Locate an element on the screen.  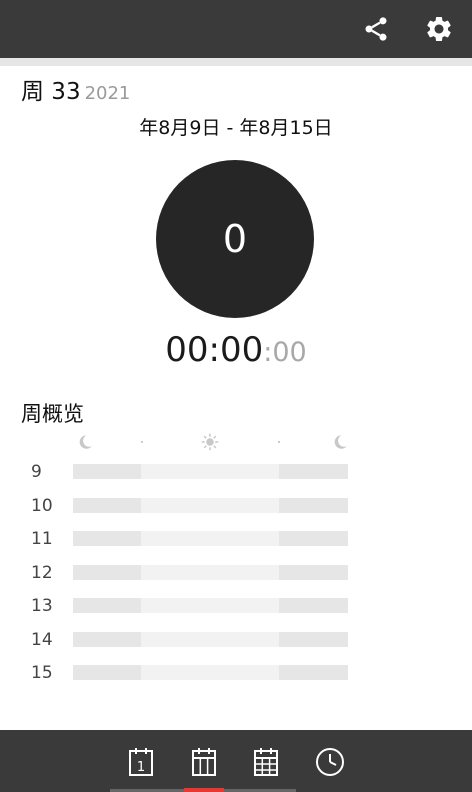
day-label: 11 is located at coordinates (42, 539).